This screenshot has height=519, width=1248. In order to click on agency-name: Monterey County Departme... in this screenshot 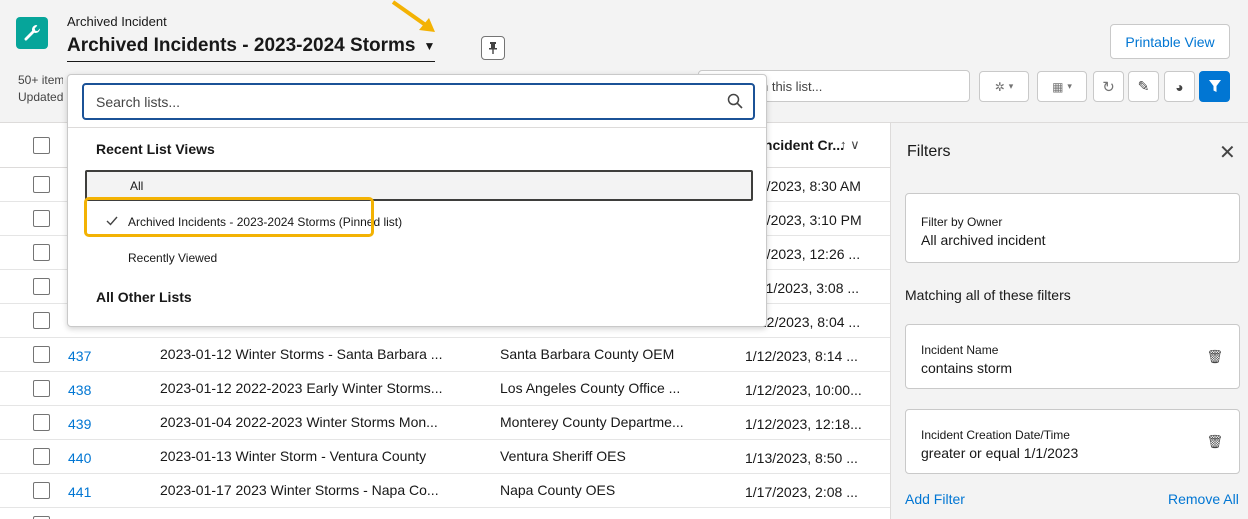, I will do `click(592, 422)`.